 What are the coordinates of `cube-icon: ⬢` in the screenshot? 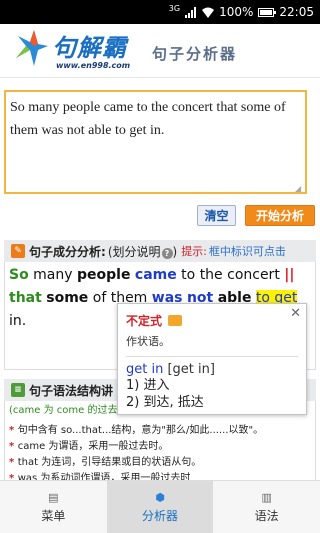 It's located at (160, 497).